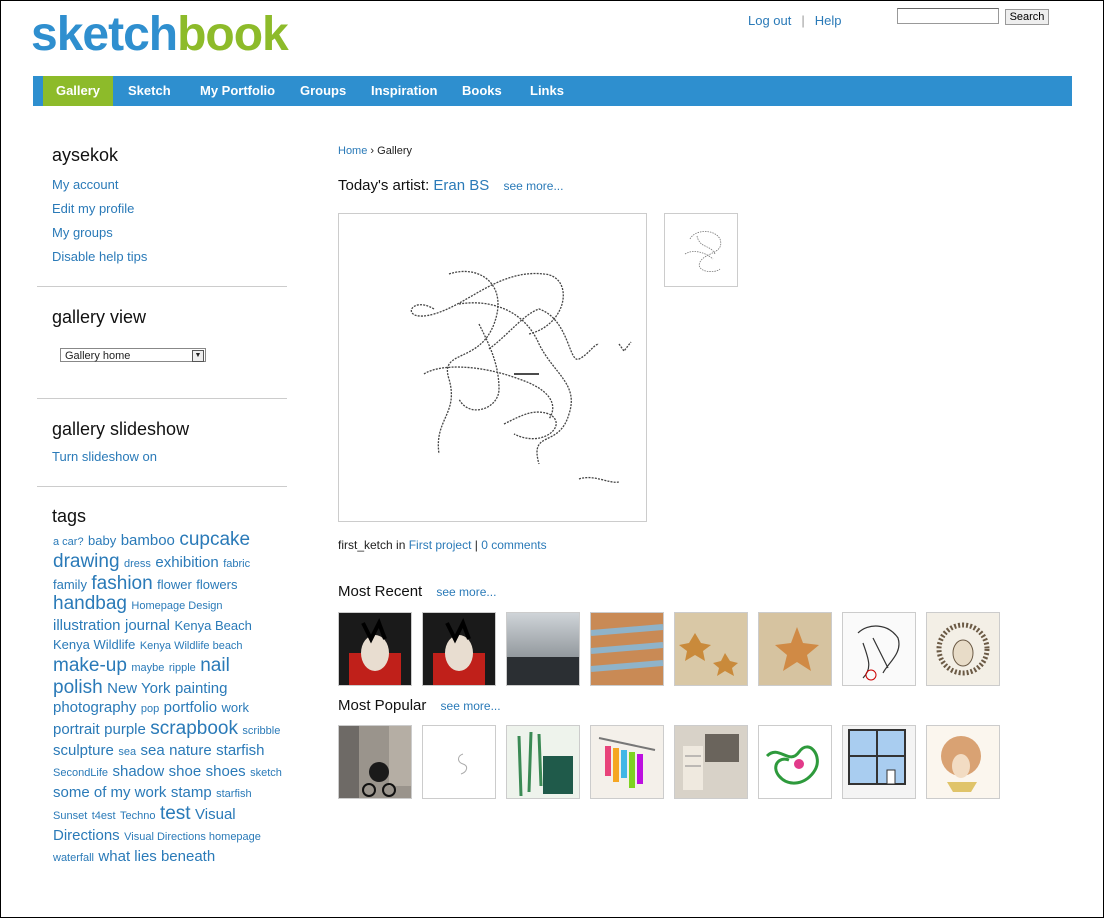  I want to click on nav-tab-links: Links, so click(547, 91).